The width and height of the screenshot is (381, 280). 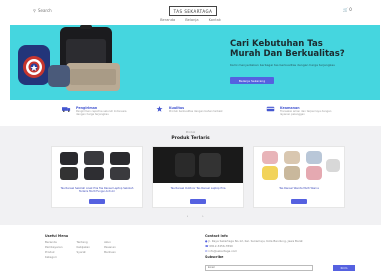 What do you see at coordinates (215, 20) in the screenshot?
I see `nav-item-kontak: Kontak` at bounding box center [215, 20].